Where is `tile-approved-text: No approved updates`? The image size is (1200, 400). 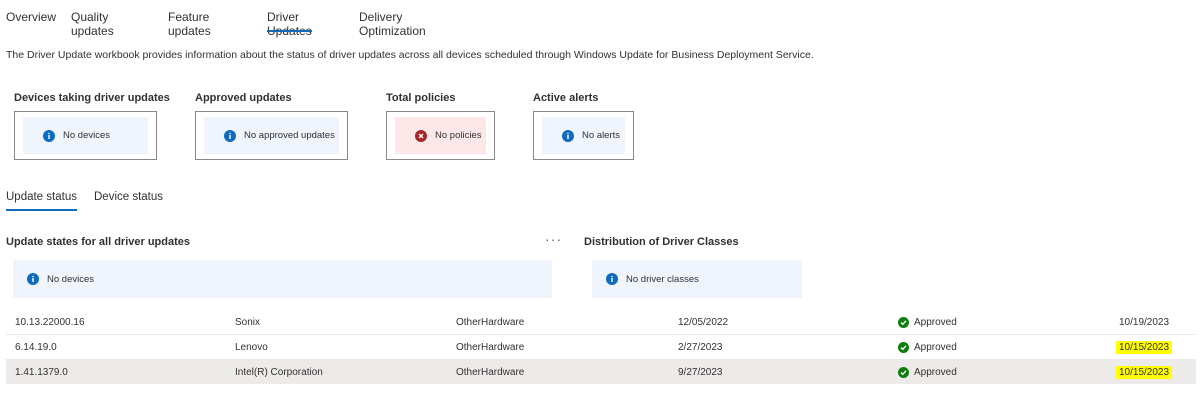 tile-approved-text: No approved updates is located at coordinates (289, 135).